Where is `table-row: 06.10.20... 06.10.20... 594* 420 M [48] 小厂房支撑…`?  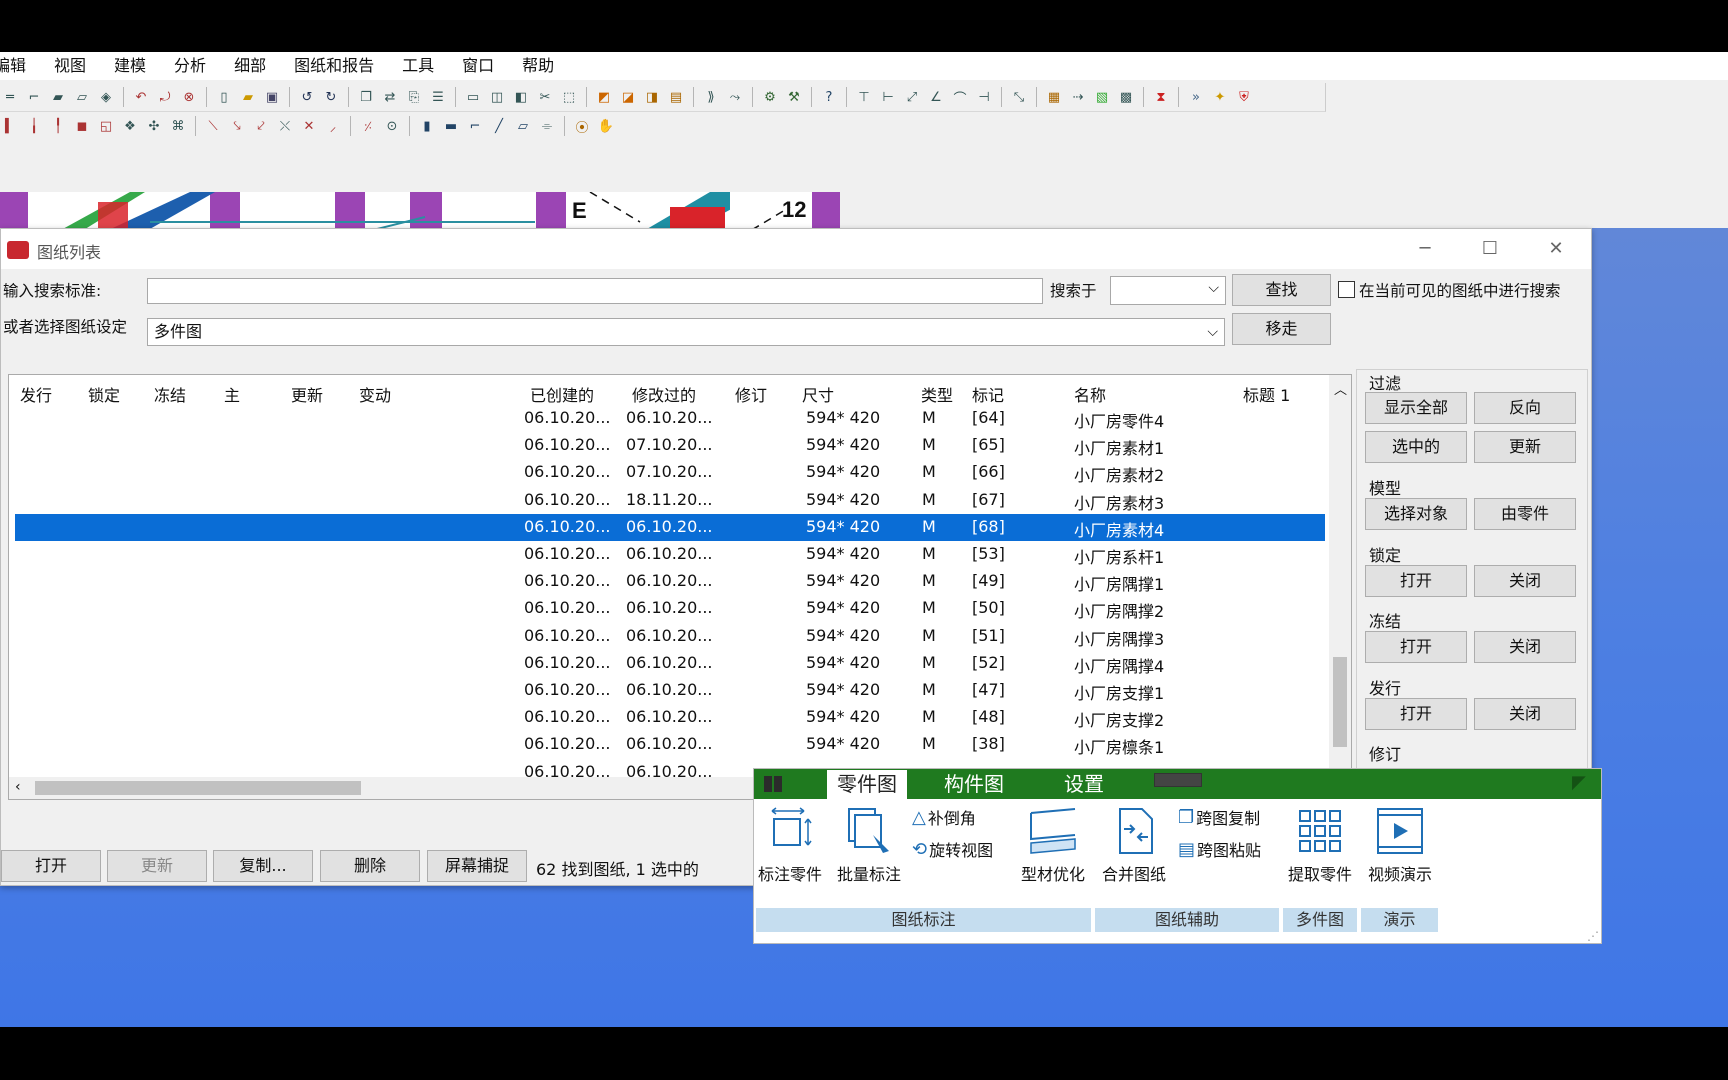
table-row: 06.10.20... 06.10.20... 594* 420 M [48] 小厂房支撑… is located at coordinates (670, 717).